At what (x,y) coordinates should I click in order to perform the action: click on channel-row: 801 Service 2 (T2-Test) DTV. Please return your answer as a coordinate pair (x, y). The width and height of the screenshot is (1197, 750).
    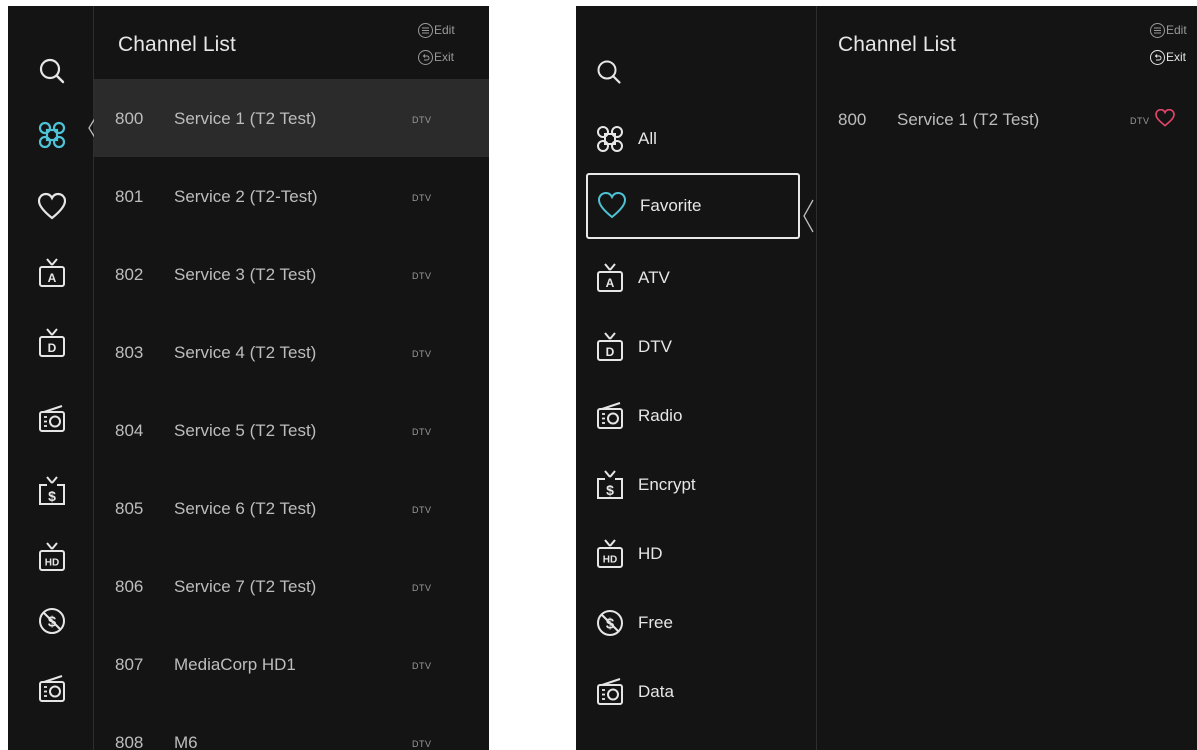
    Looking at the image, I should click on (291, 196).